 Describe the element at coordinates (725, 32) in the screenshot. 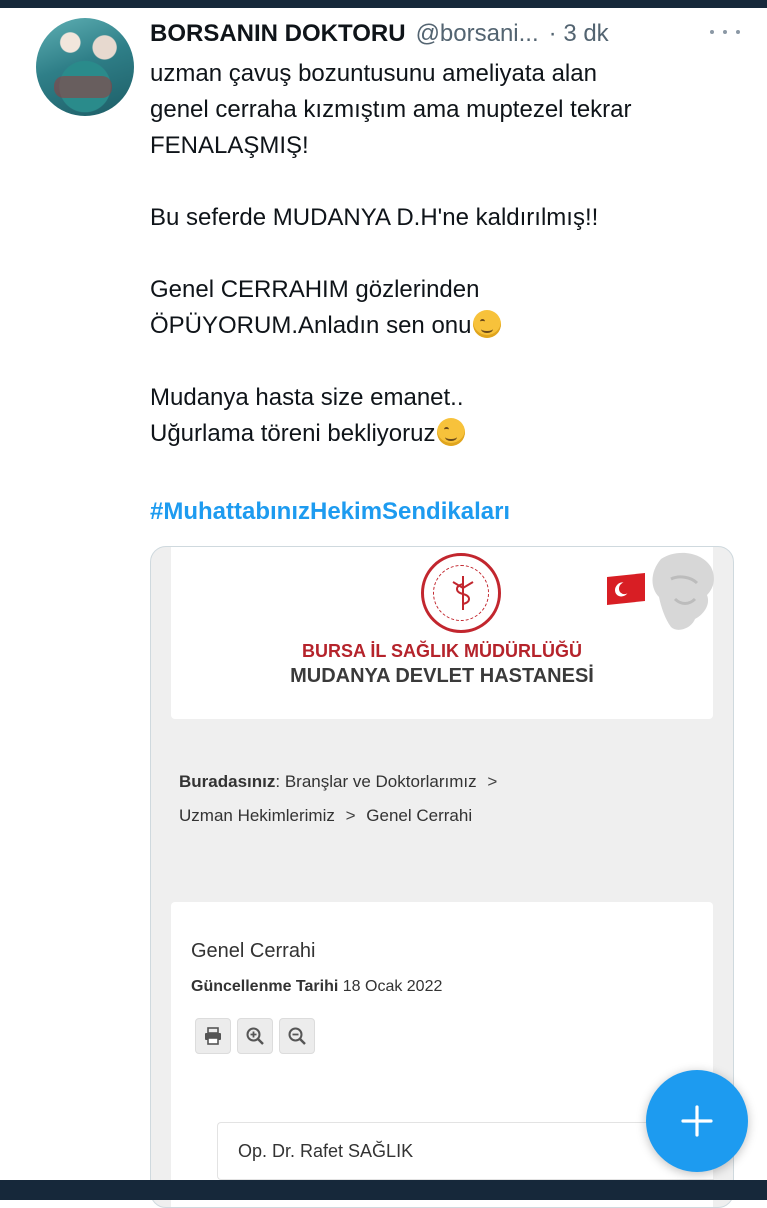

I see `more-icon` at that location.